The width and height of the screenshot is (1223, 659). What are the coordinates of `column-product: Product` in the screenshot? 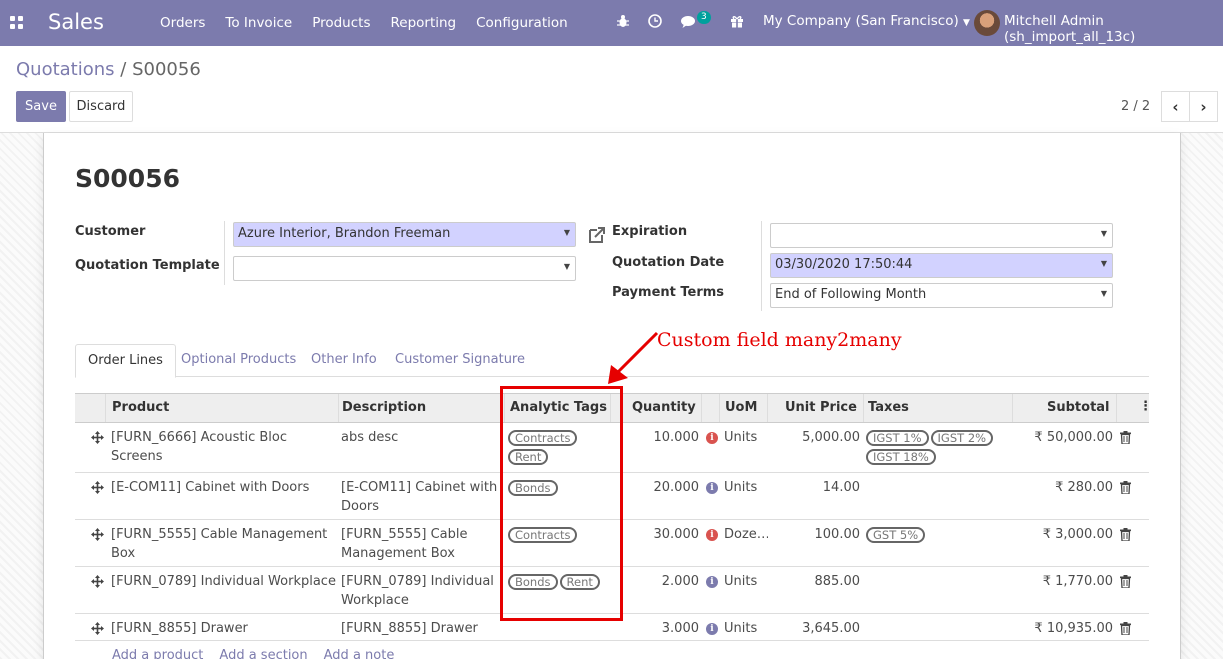 It's located at (140, 407).